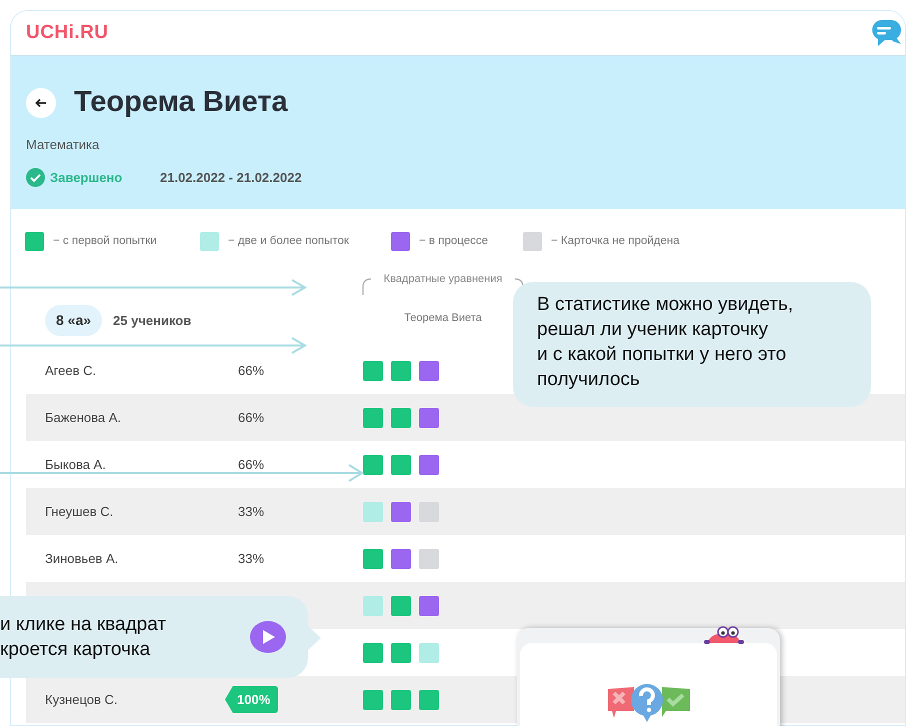 The image size is (912, 726). Describe the element at coordinates (83, 417) in the screenshot. I see `student-name: Баженова А.` at that location.